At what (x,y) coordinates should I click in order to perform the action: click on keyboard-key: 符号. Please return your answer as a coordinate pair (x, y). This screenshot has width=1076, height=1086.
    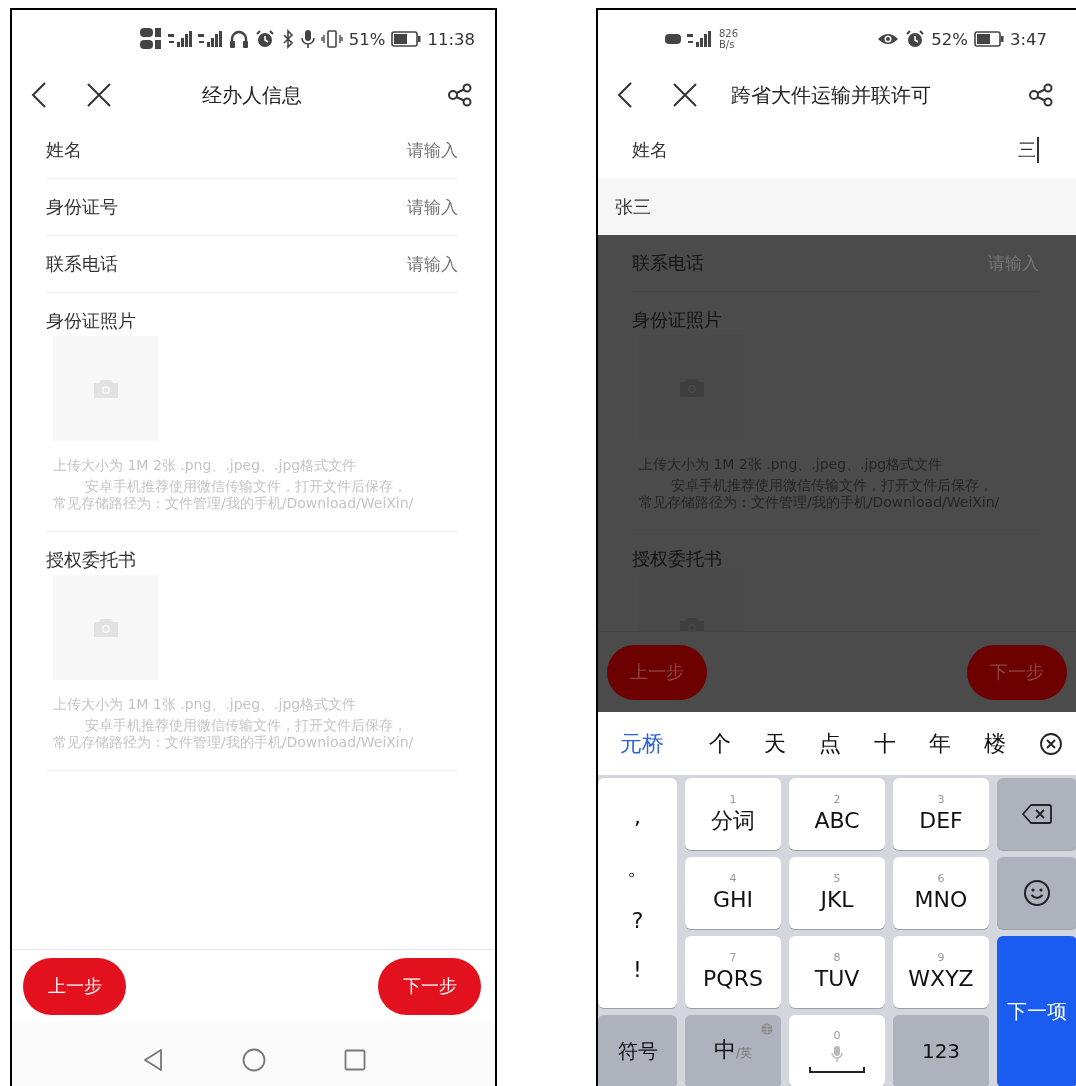
    Looking at the image, I should click on (637, 1050).